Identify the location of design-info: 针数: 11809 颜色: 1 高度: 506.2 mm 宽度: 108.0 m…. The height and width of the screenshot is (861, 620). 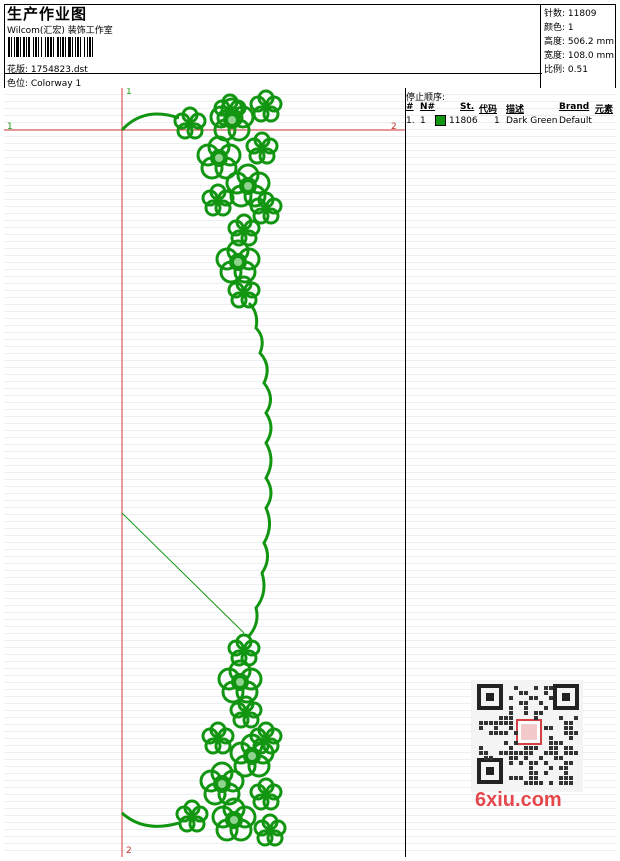
(578, 46).